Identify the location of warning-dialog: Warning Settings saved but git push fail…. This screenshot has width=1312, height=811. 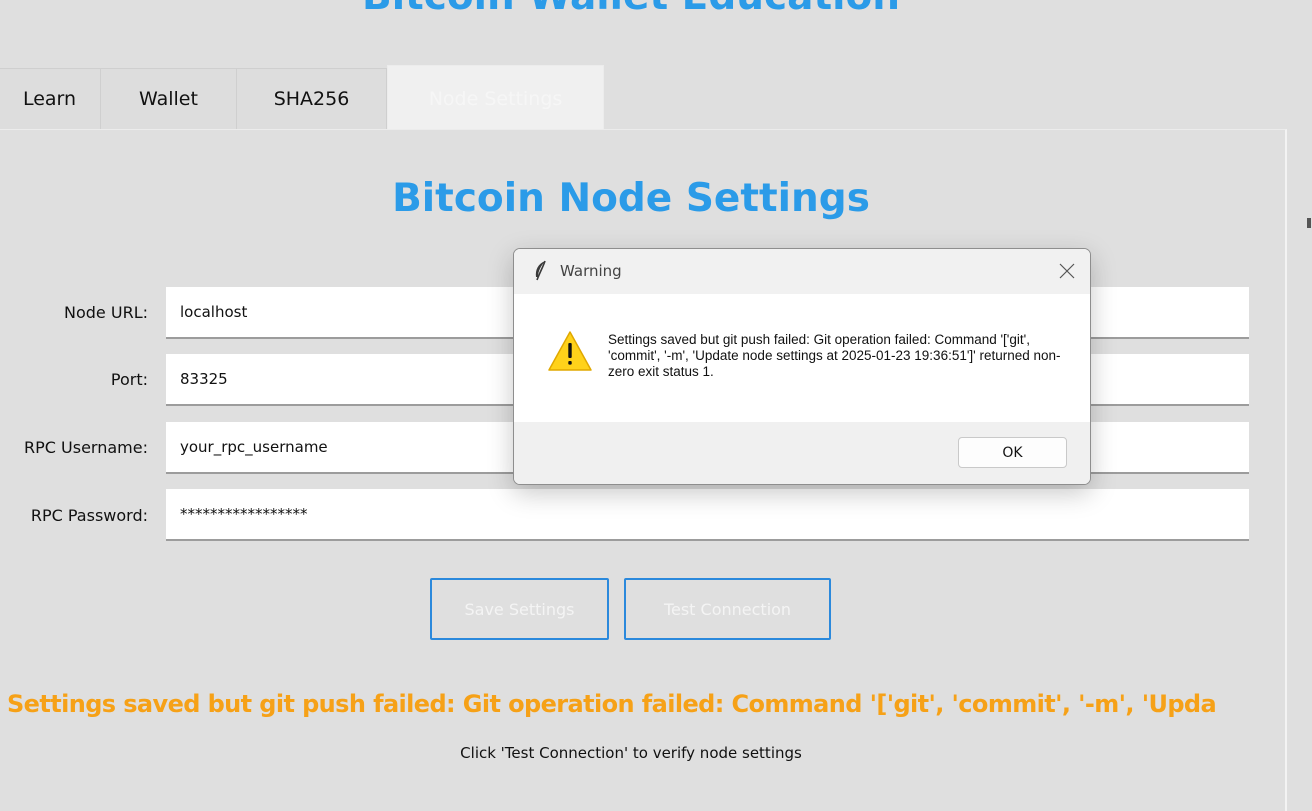
(802, 366).